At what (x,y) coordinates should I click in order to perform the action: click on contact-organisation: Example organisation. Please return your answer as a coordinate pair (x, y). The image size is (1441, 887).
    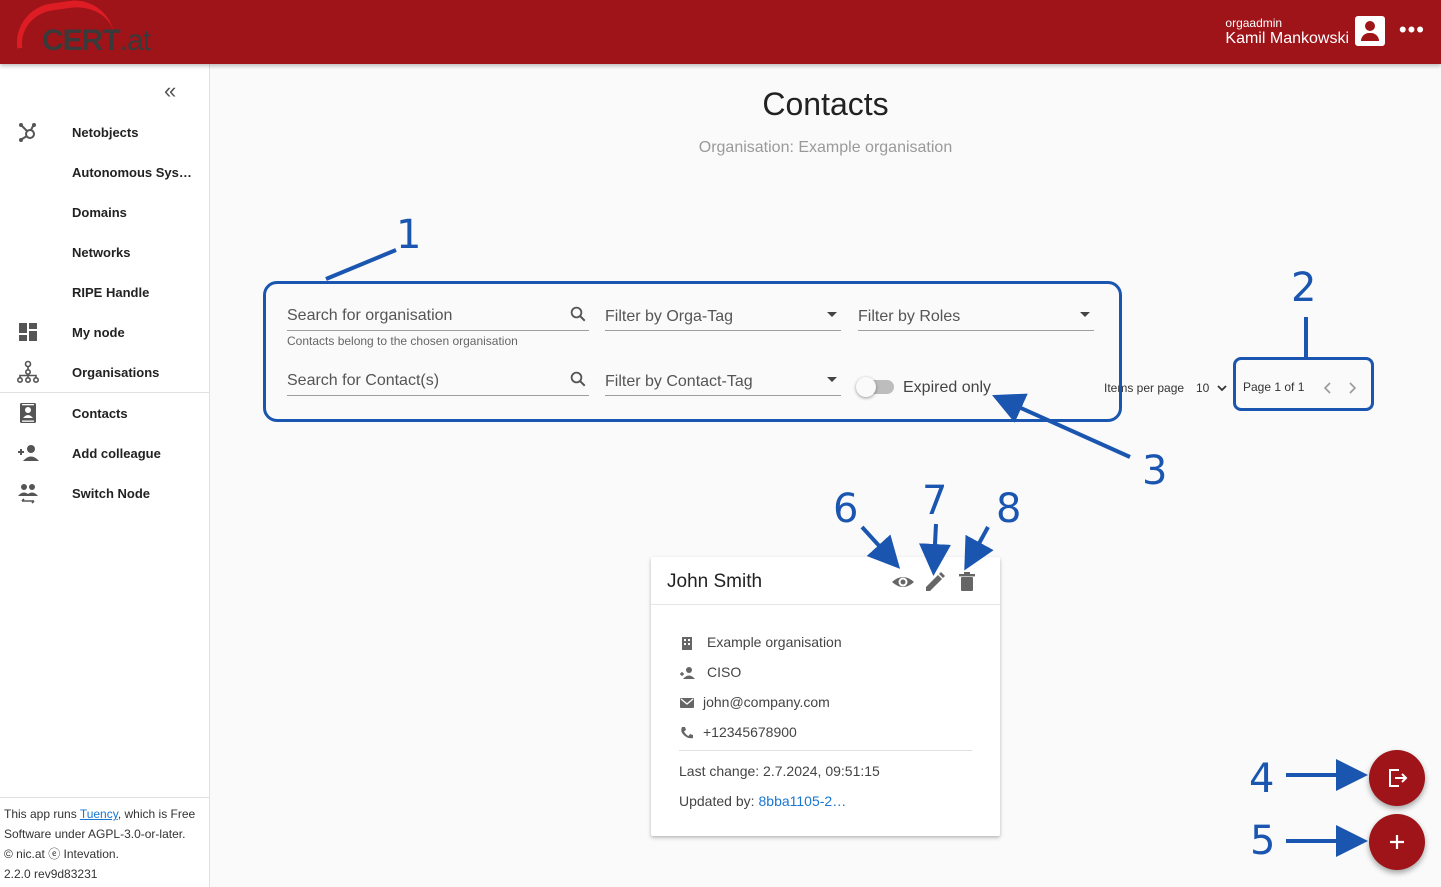
    Looking at the image, I should click on (774, 642).